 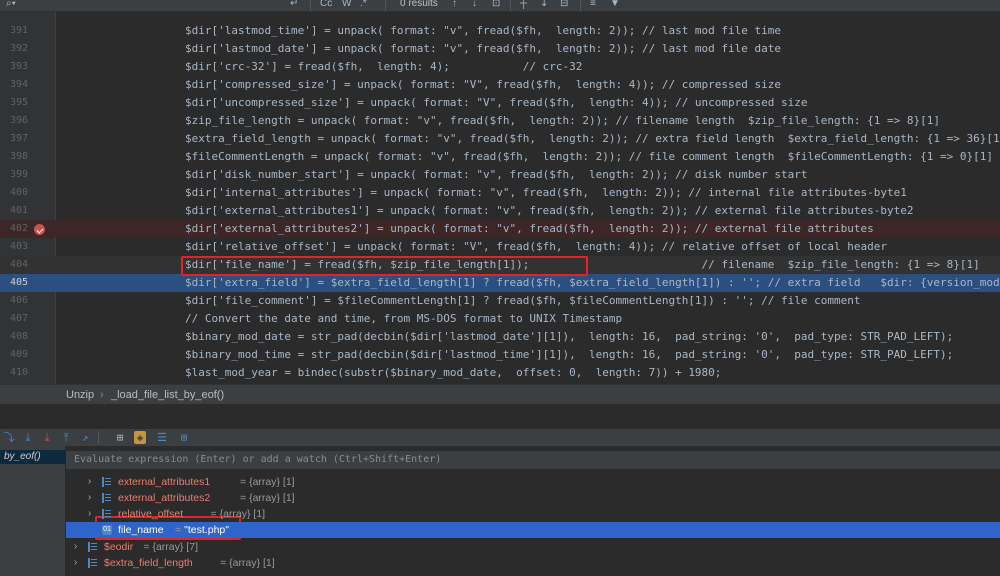 What do you see at coordinates (533, 530) in the screenshot?
I see `variable-row: 01 file_name = "test.php"` at bounding box center [533, 530].